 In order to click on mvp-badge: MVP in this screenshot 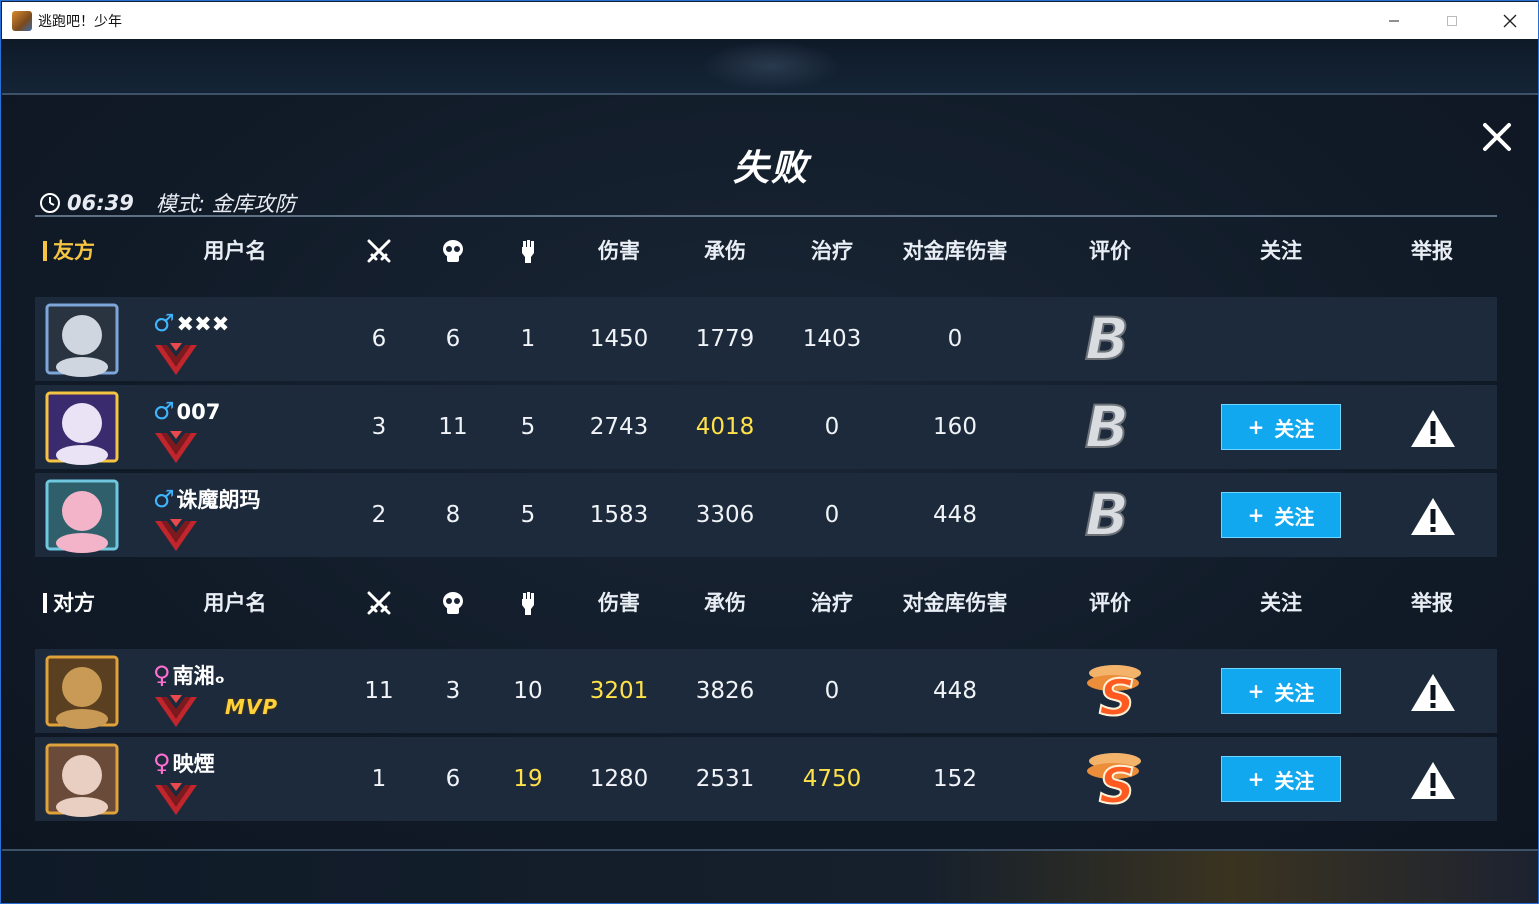, I will do `click(252, 707)`.